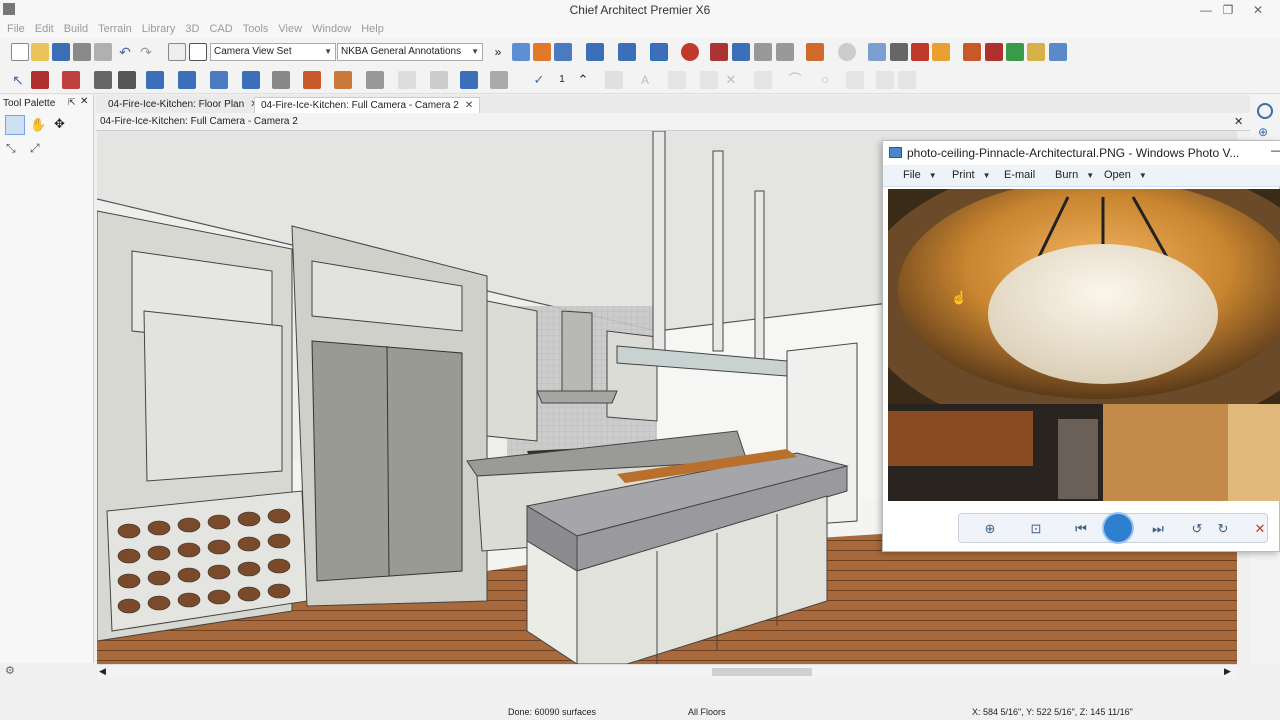  What do you see at coordinates (1081, 529) in the screenshot?
I see `previous-icon: ⏮` at bounding box center [1081, 529].